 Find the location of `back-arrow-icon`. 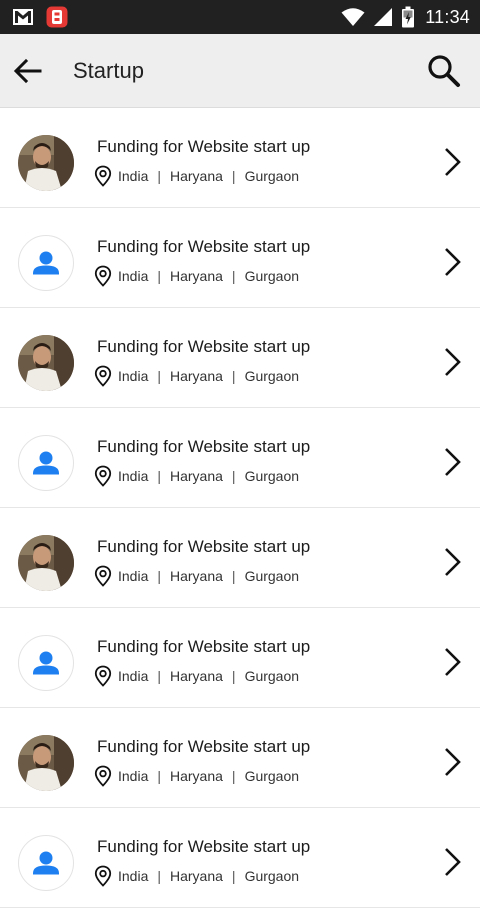

back-arrow-icon is located at coordinates (28, 71).